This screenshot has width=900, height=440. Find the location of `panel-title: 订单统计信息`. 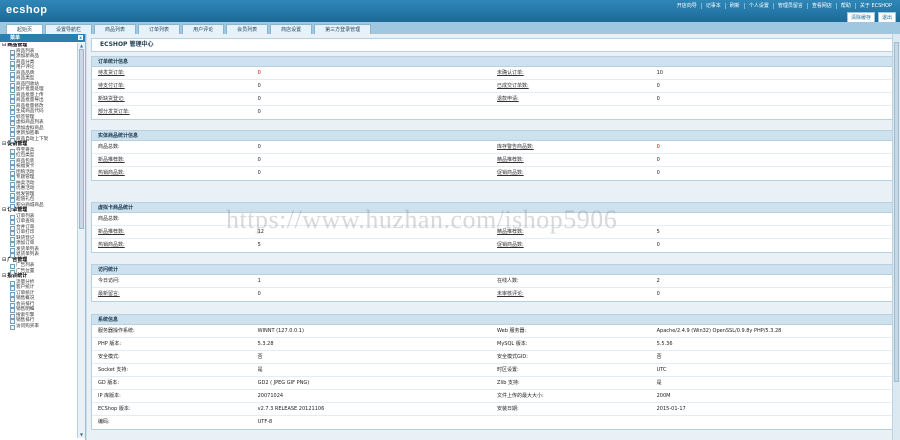

panel-title: 订单统计信息 is located at coordinates (492, 62).